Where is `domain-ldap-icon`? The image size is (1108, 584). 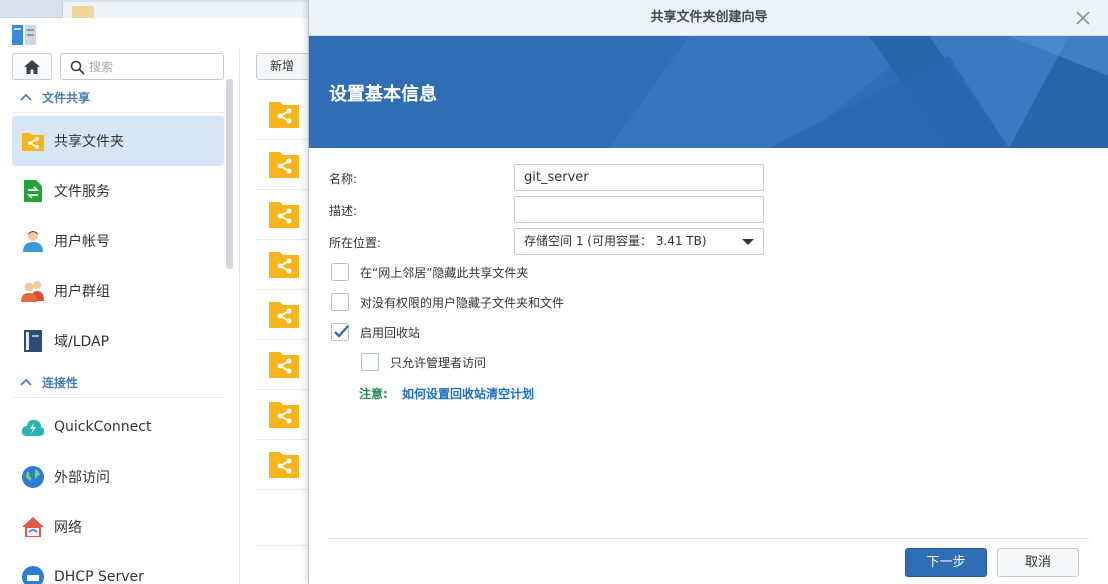 domain-ldap-icon is located at coordinates (33, 341).